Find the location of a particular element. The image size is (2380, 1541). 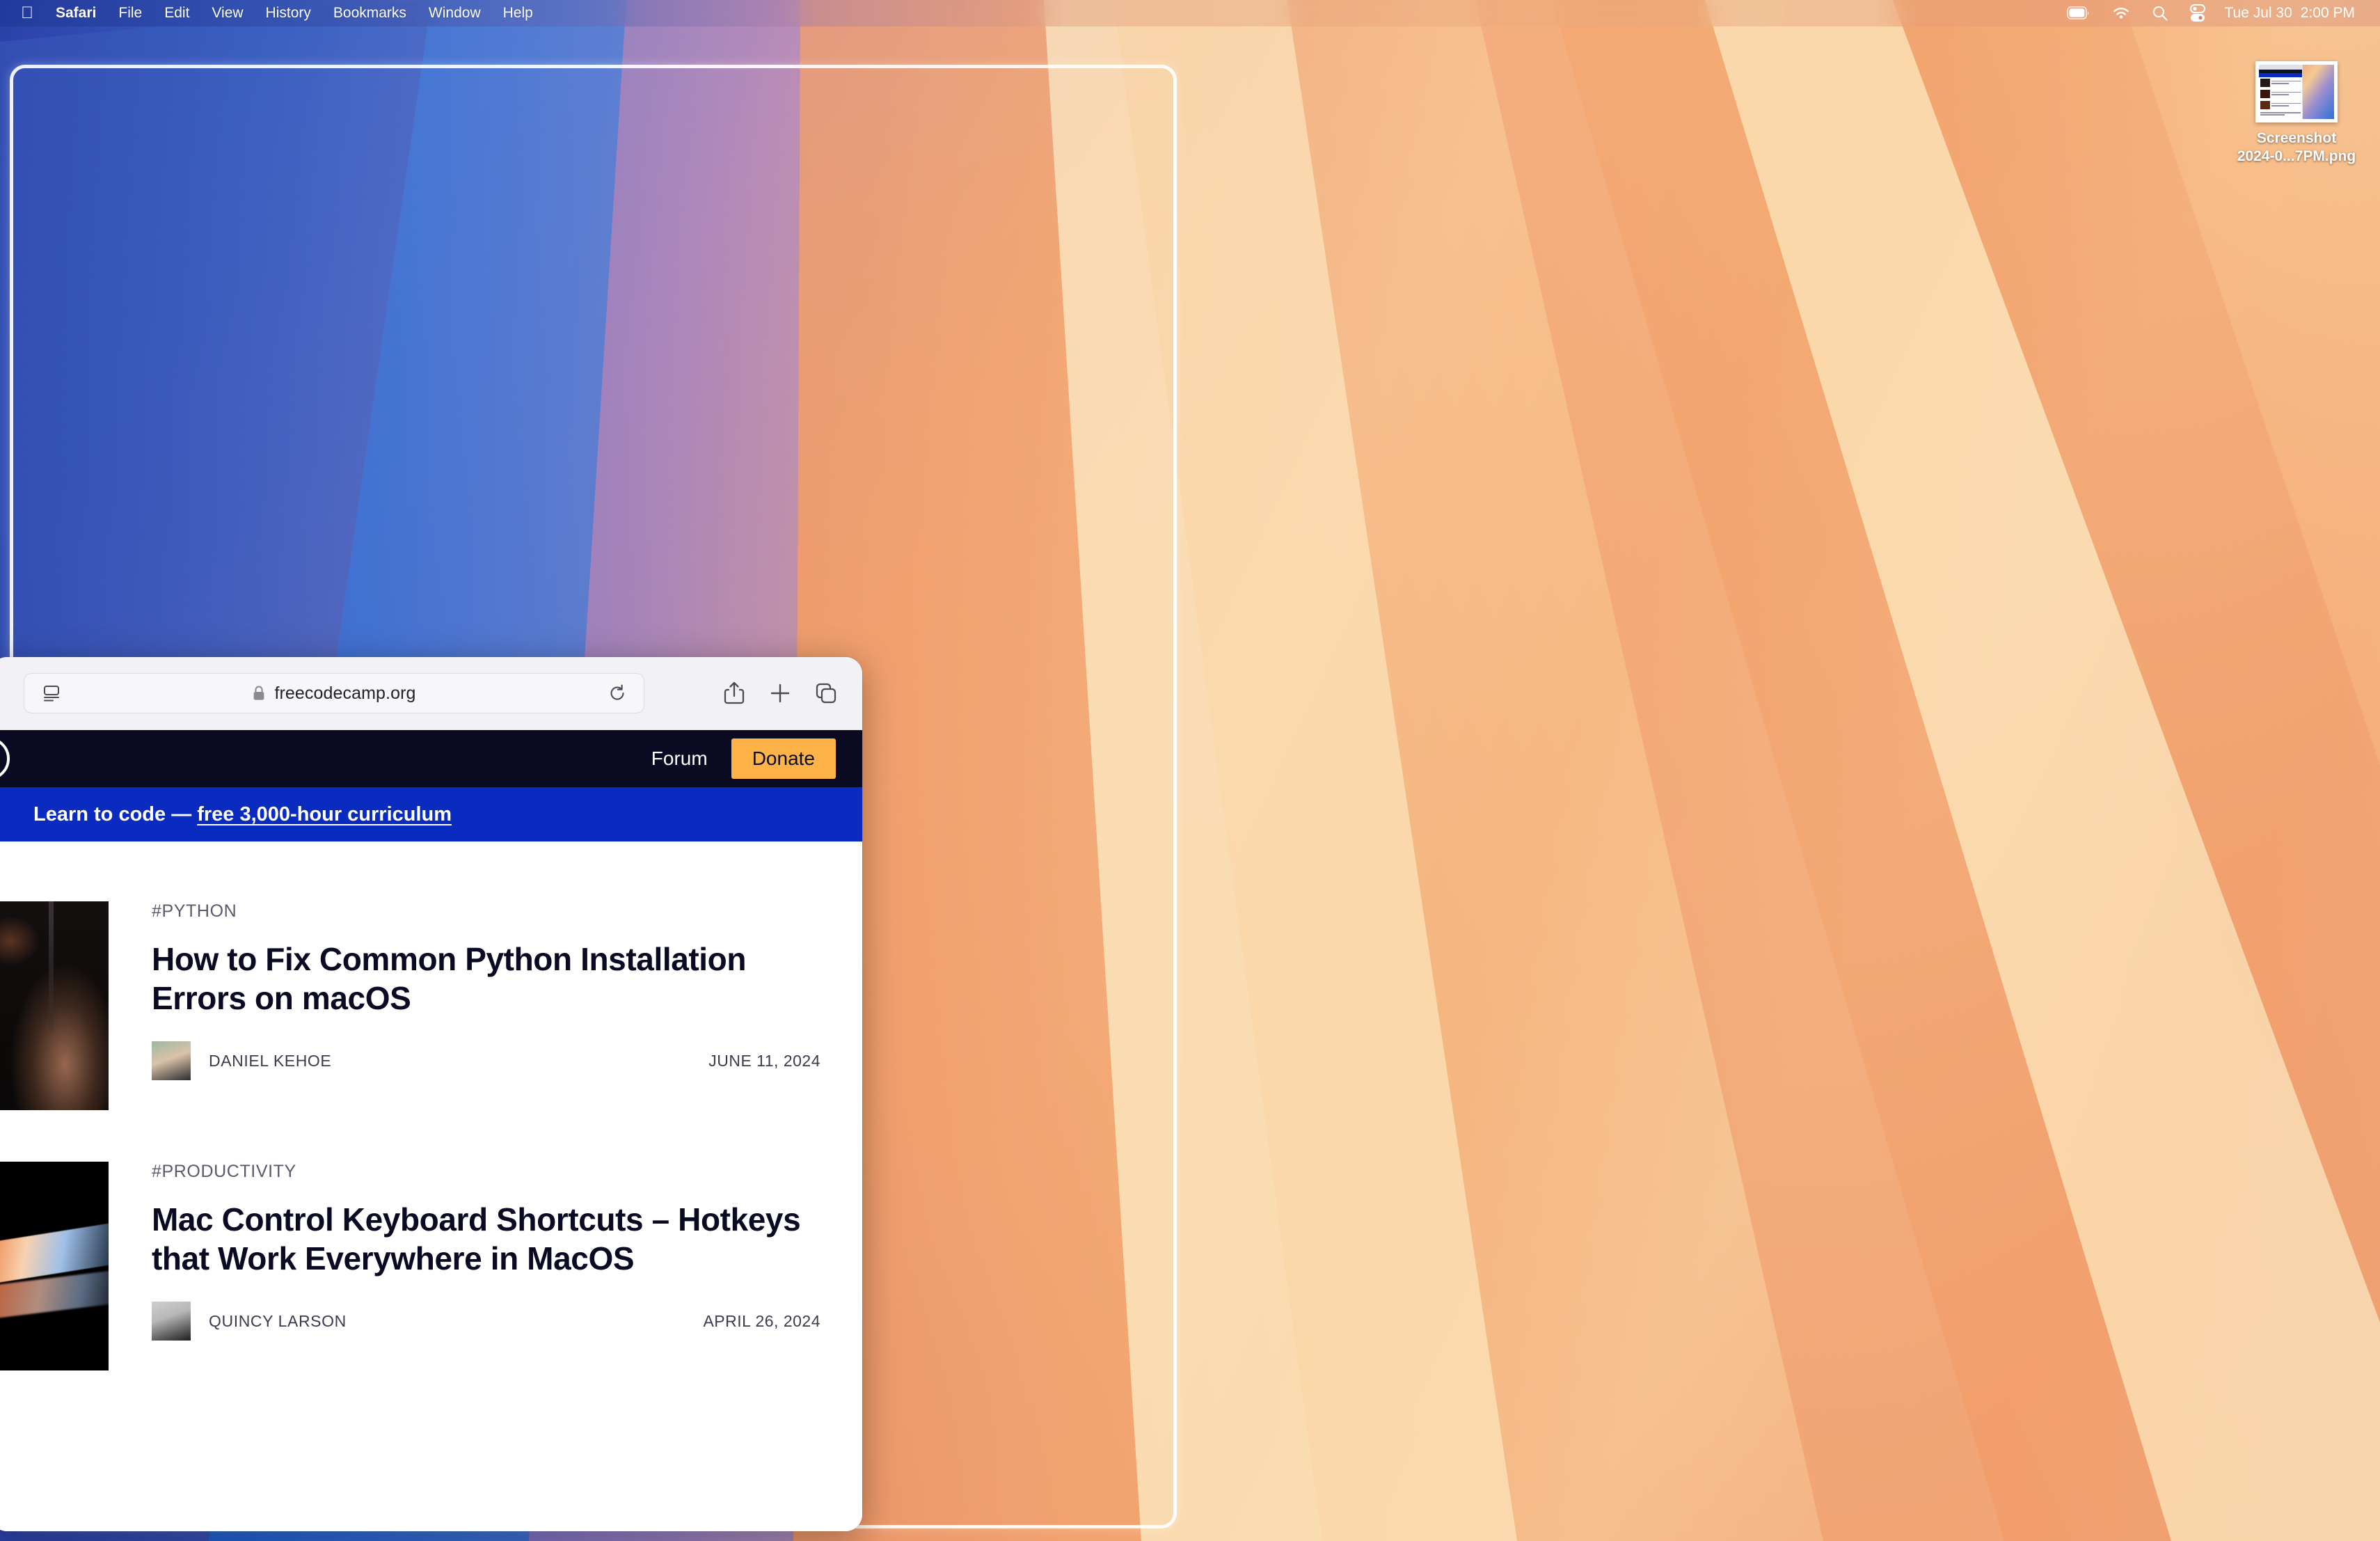

forum-link: Forum is located at coordinates (679, 759).